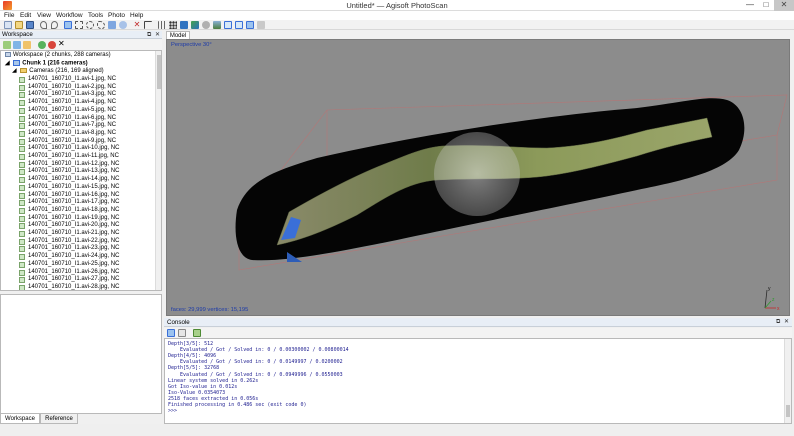 The image size is (794, 436). Describe the element at coordinates (42, 45) in the screenshot. I see `enable-icon` at that location.